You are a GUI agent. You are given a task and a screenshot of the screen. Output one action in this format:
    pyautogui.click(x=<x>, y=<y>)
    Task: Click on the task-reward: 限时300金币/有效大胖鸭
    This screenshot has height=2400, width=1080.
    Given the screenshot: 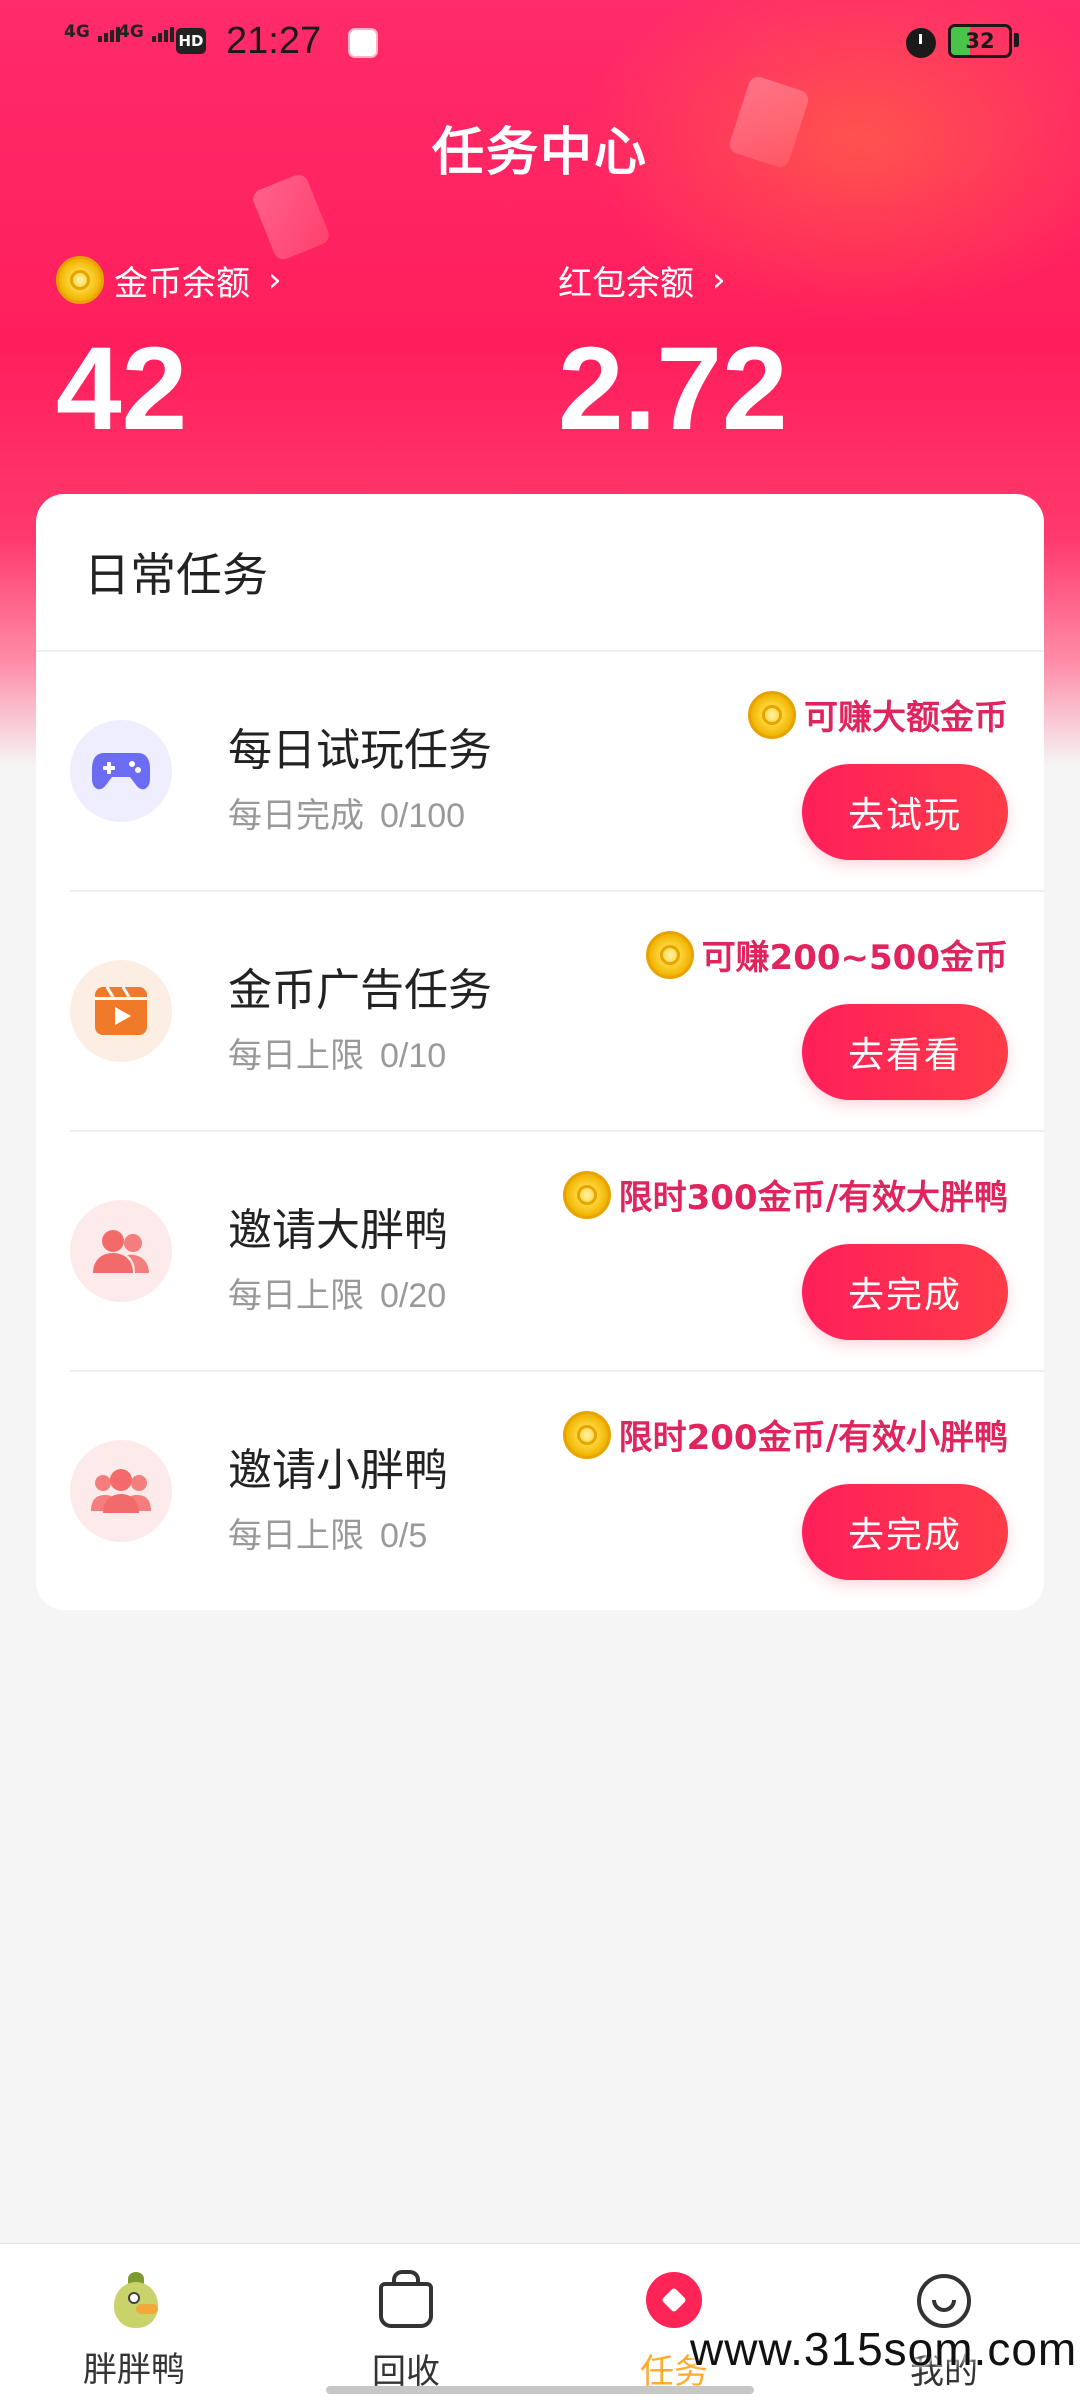 What is the action you would take?
    pyautogui.click(x=785, y=1194)
    